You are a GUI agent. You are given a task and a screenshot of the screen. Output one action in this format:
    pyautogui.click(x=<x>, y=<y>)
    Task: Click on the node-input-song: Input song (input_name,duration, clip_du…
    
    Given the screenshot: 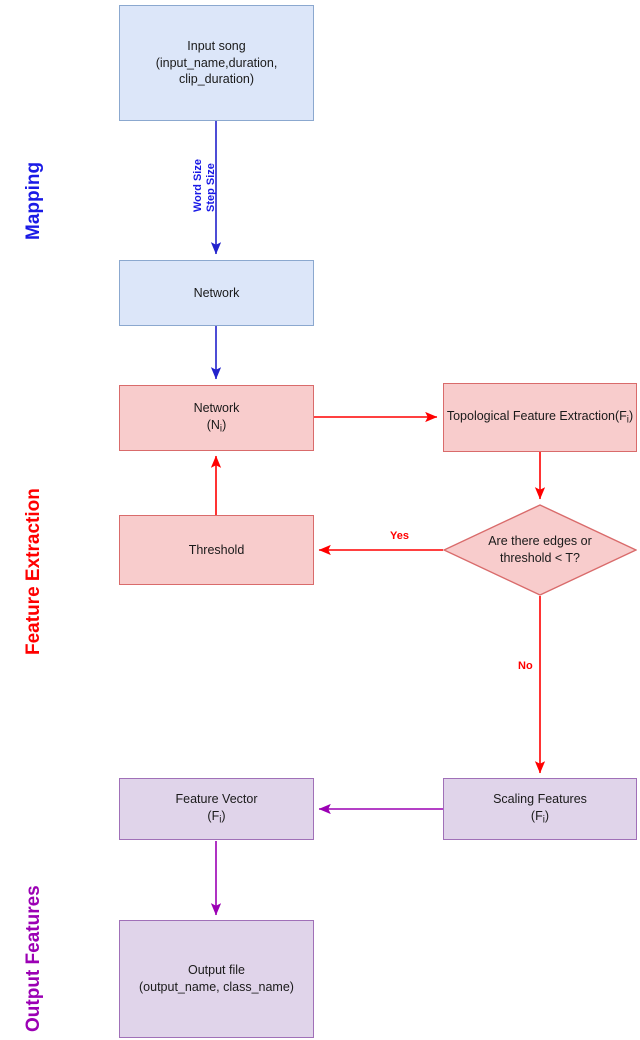 What is the action you would take?
    pyautogui.click(x=216, y=63)
    